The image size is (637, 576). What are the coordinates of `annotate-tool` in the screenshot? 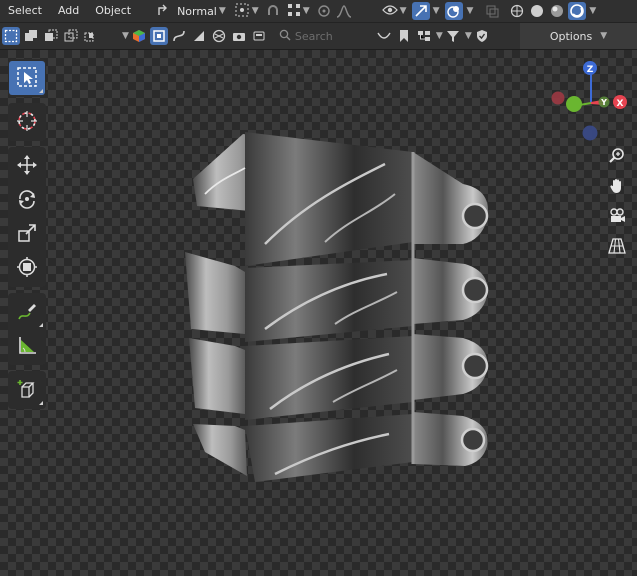 It's located at (27, 312).